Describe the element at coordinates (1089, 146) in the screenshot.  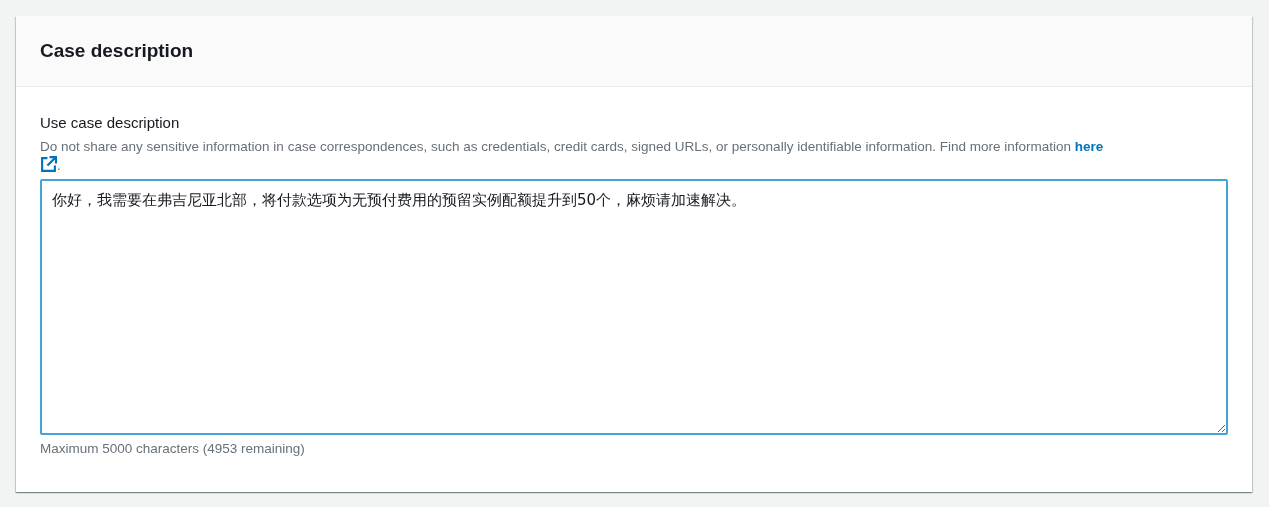
I see `here-link: here` at that location.